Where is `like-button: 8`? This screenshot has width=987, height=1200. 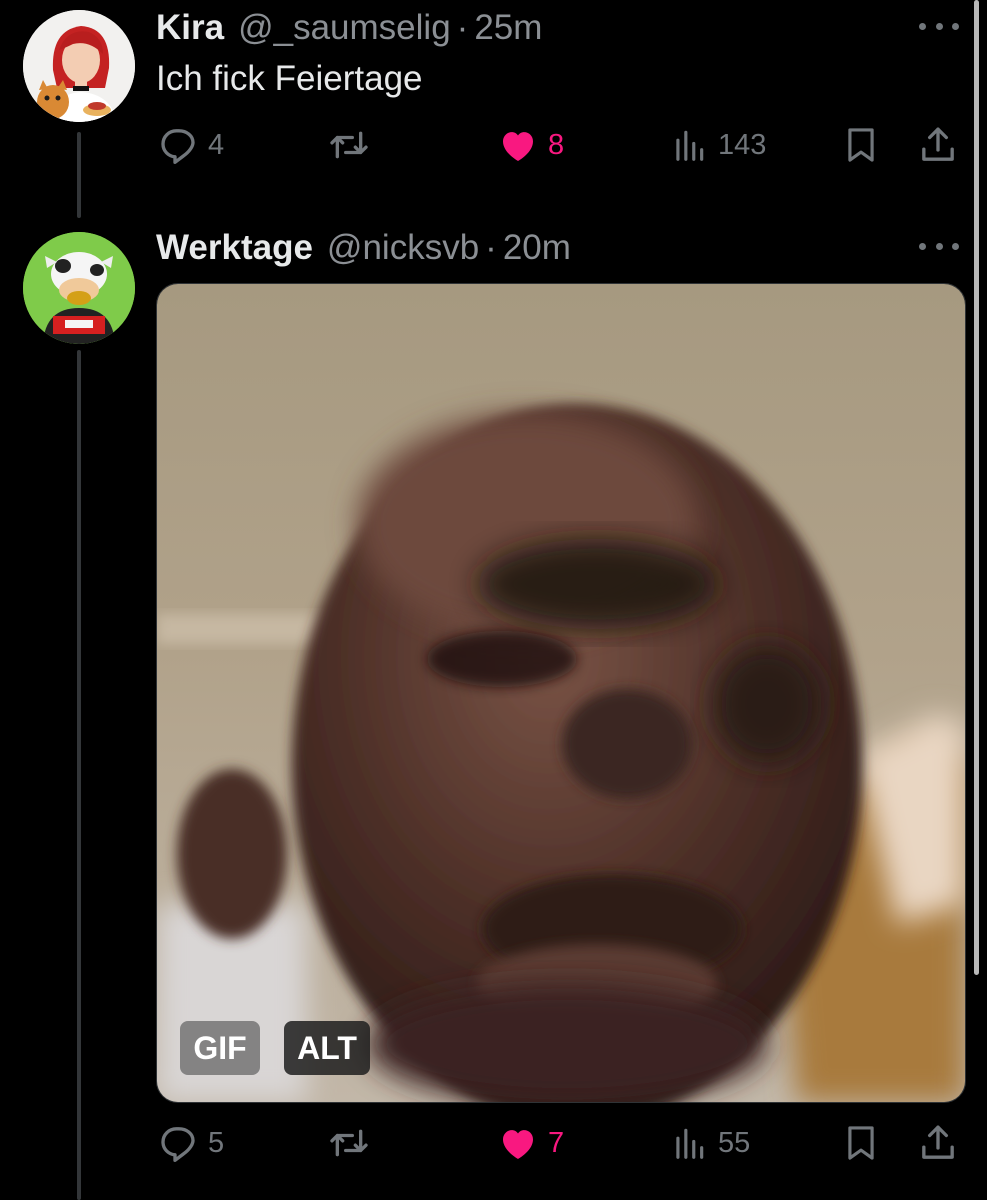 like-button: 8 is located at coordinates (531, 145).